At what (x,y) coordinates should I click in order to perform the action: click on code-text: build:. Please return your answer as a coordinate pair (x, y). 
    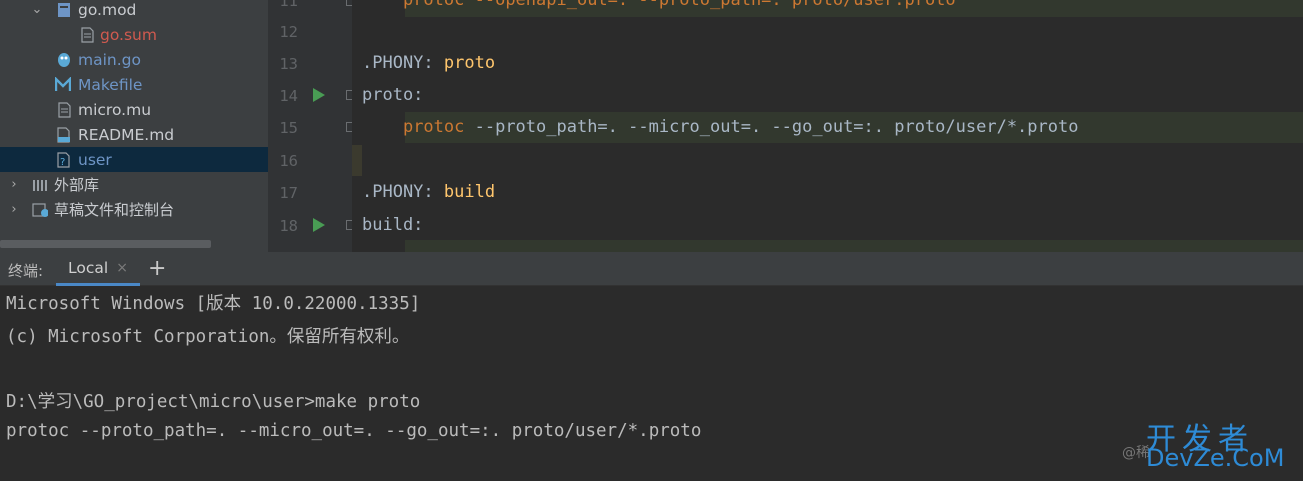
    Looking at the image, I should click on (393, 225).